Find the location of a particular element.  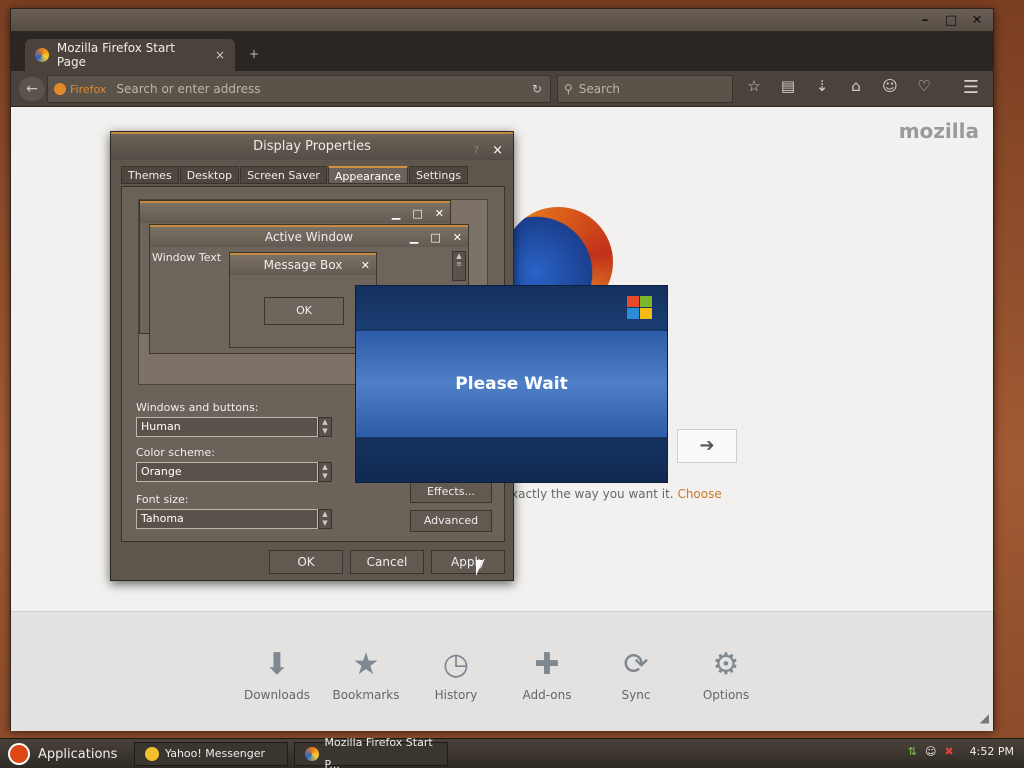

applications-label: Applications is located at coordinates (78, 754).